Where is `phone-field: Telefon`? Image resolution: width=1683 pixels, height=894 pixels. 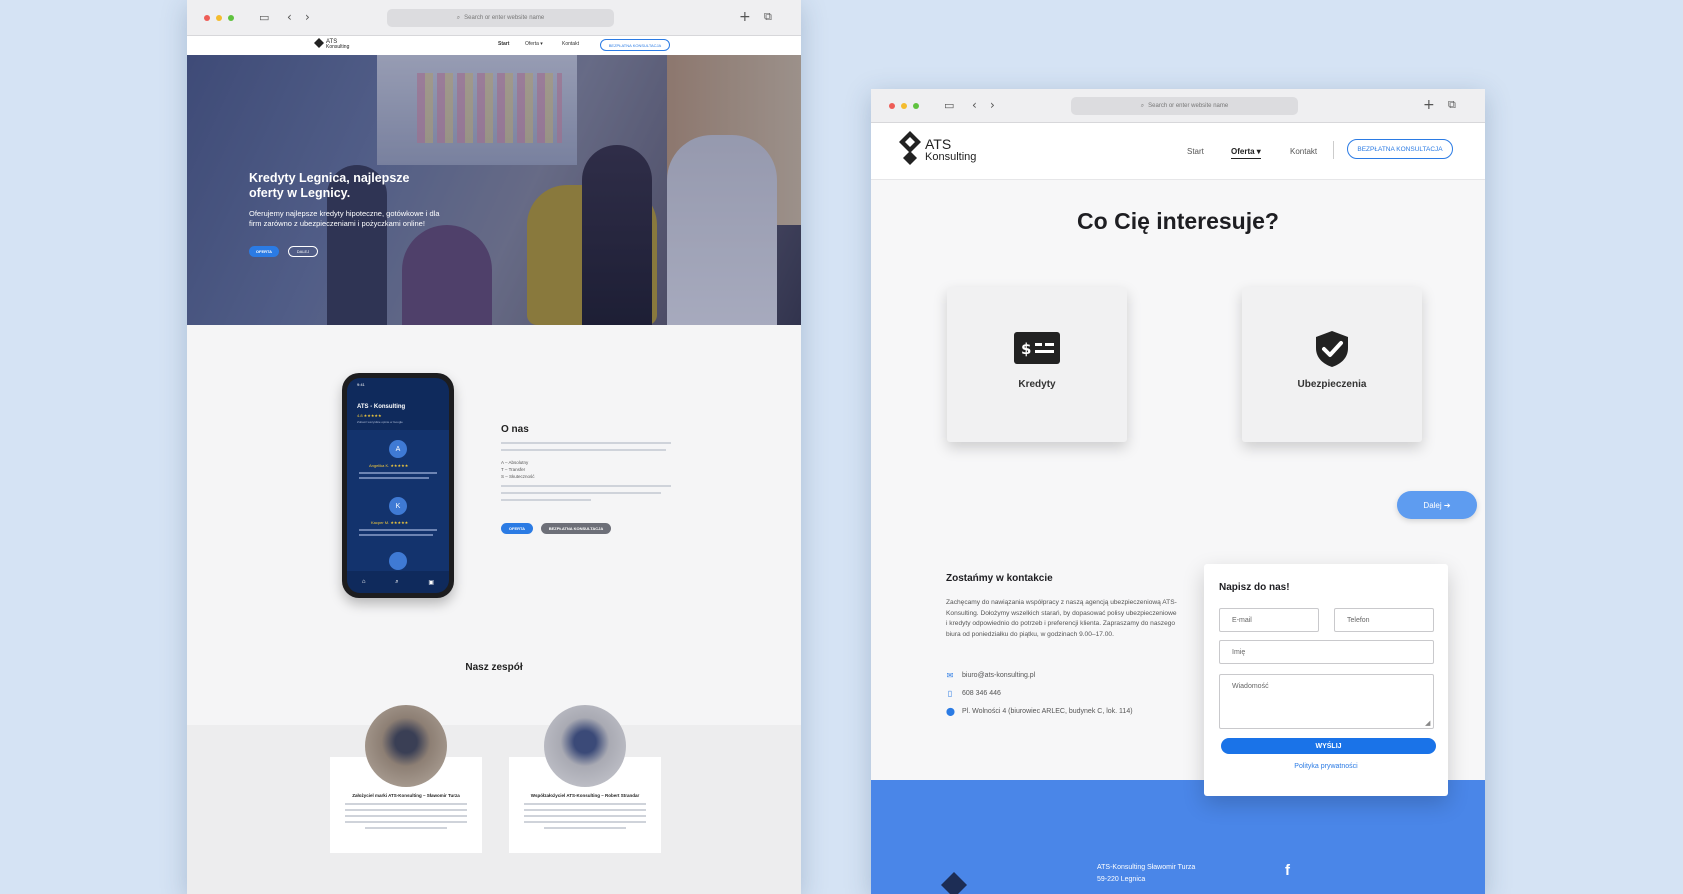 phone-field: Telefon is located at coordinates (1384, 620).